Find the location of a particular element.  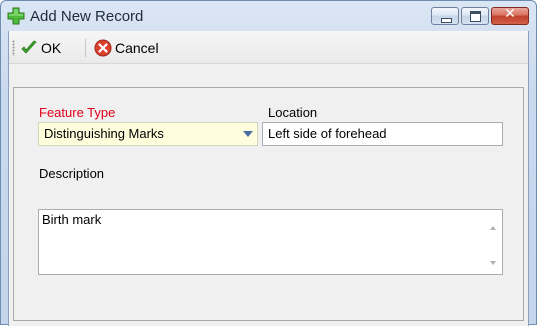

green-checkmark-icon is located at coordinates (29, 47).